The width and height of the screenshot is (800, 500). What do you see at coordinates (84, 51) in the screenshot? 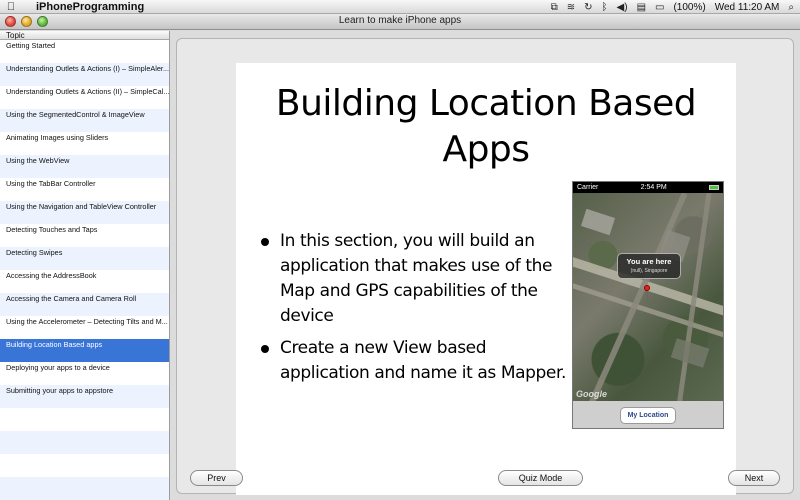
I see `topic-row: Getting Started` at bounding box center [84, 51].